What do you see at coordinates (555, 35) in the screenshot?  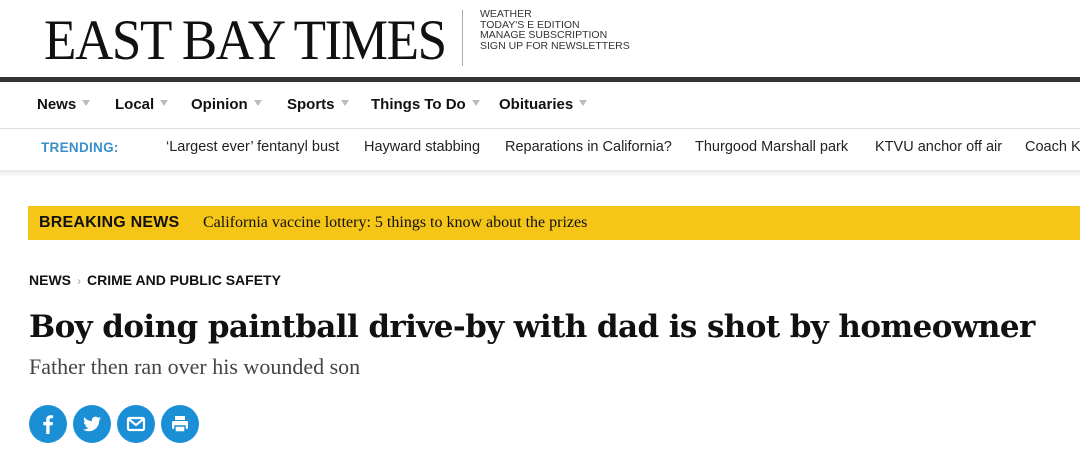 I see `manage-subscription-link: MANAGE SUBSCRIPTION` at bounding box center [555, 35].